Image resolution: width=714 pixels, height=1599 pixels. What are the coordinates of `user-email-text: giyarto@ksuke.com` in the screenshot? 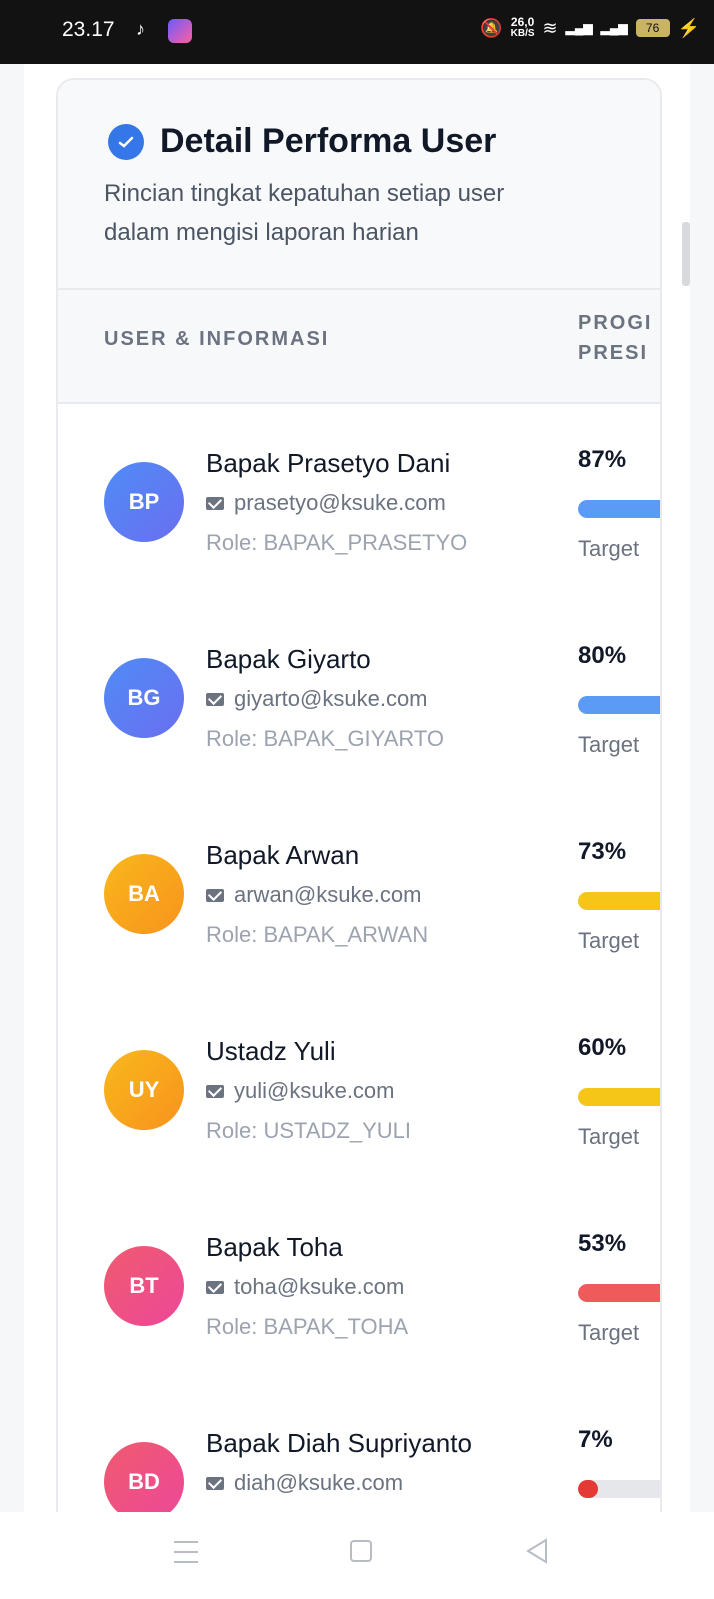 It's located at (331, 698).